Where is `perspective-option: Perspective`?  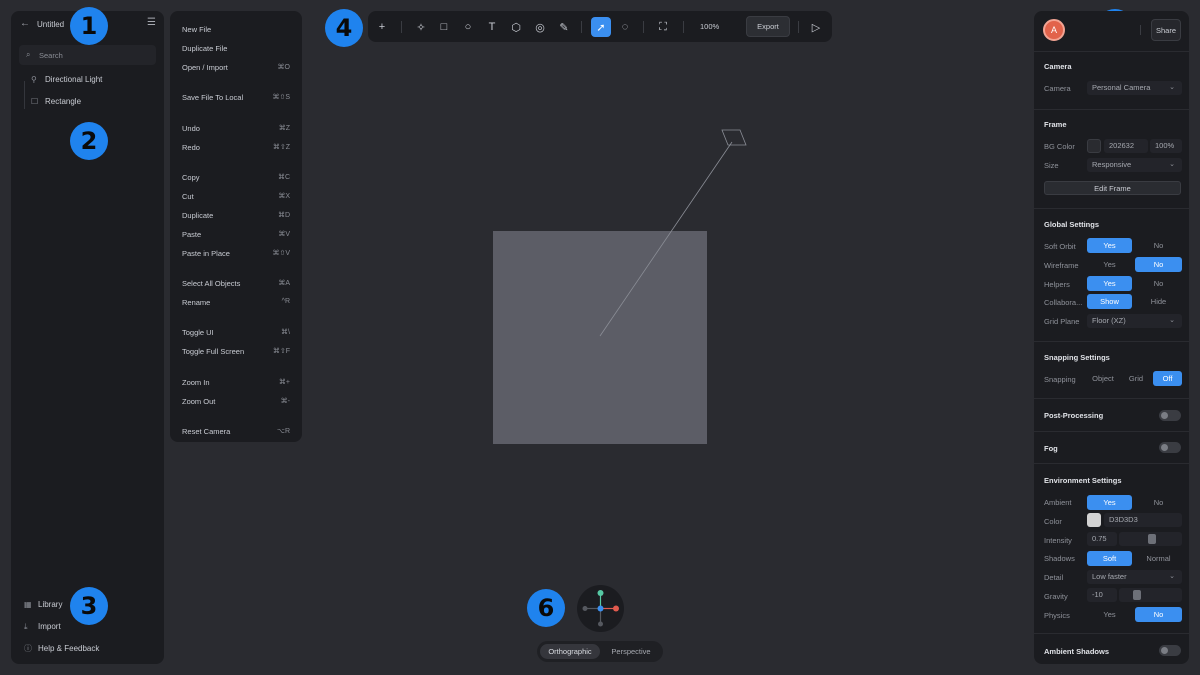
perspective-option: Perspective is located at coordinates (631, 651).